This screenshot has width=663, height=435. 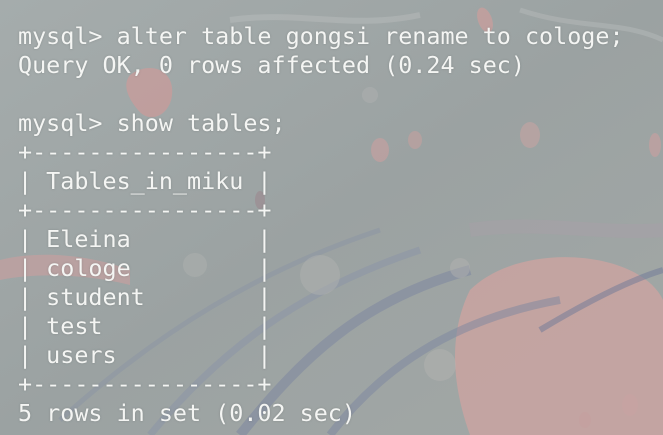 I want to click on command-line: mysql> show tables;, so click(x=152, y=123).